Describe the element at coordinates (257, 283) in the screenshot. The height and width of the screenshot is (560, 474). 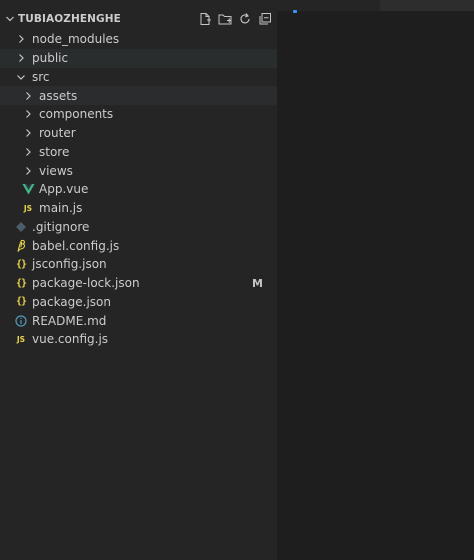
I see `git-status-badge: M` at that location.